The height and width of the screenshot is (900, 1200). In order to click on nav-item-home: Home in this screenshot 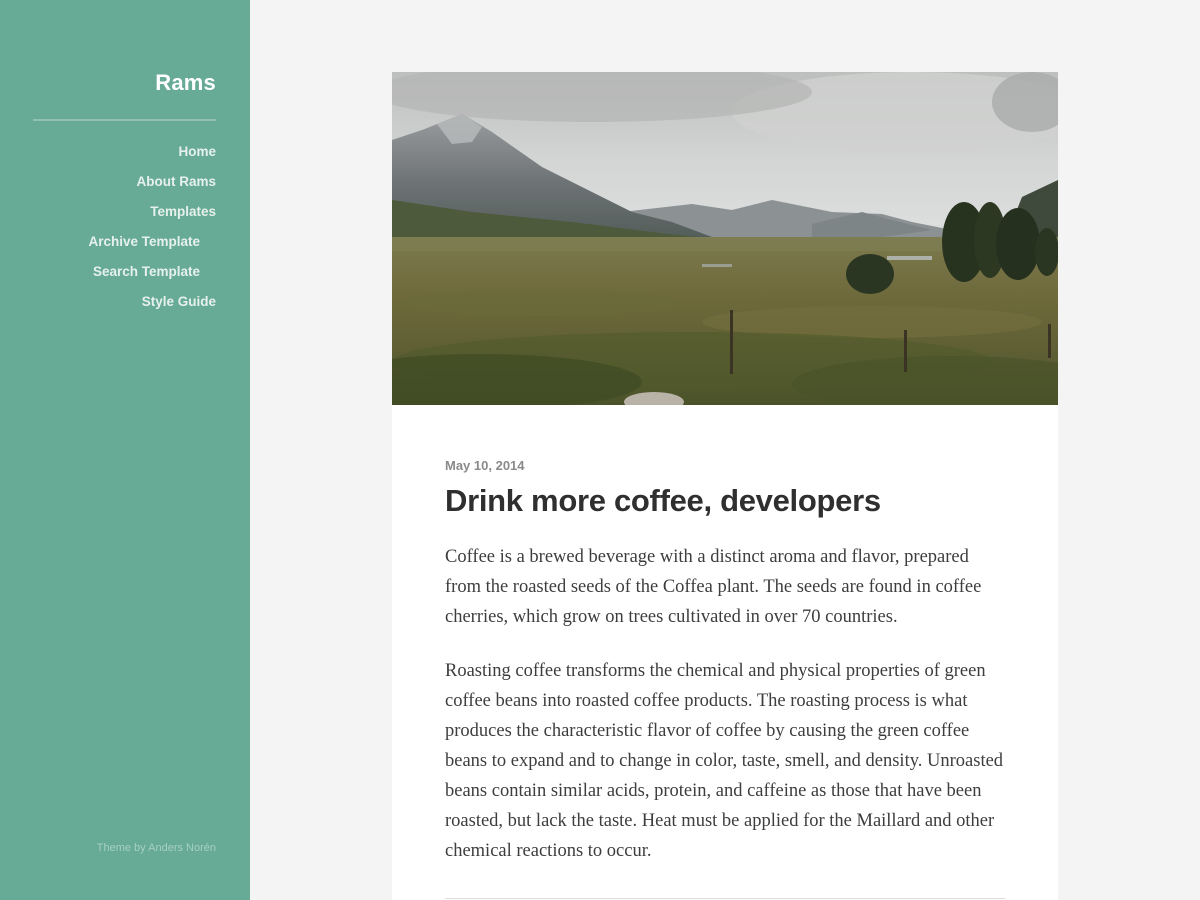, I will do `click(152, 157)`.